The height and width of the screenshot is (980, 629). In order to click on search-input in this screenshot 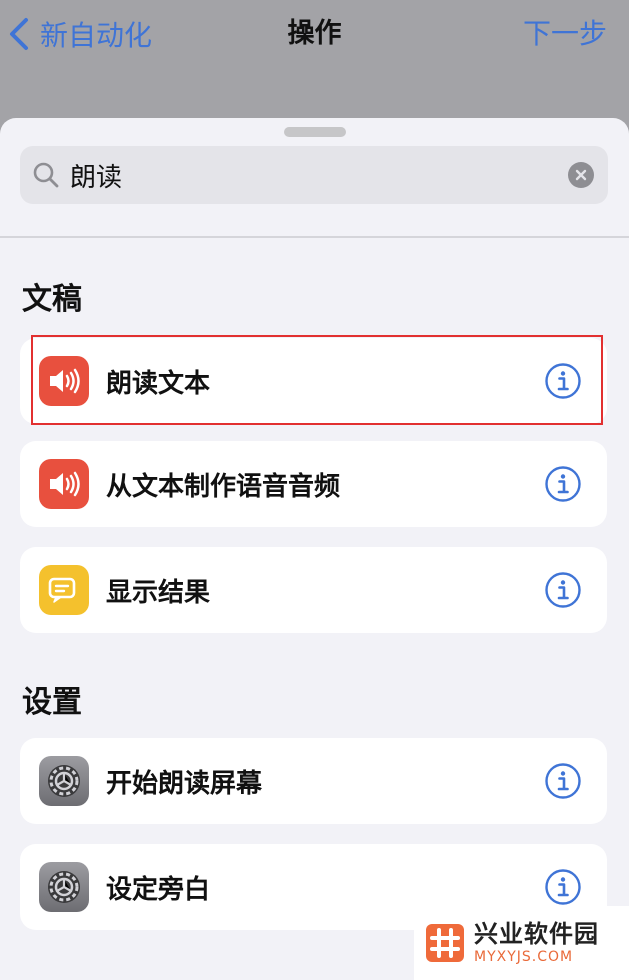, I will do `click(319, 175)`.